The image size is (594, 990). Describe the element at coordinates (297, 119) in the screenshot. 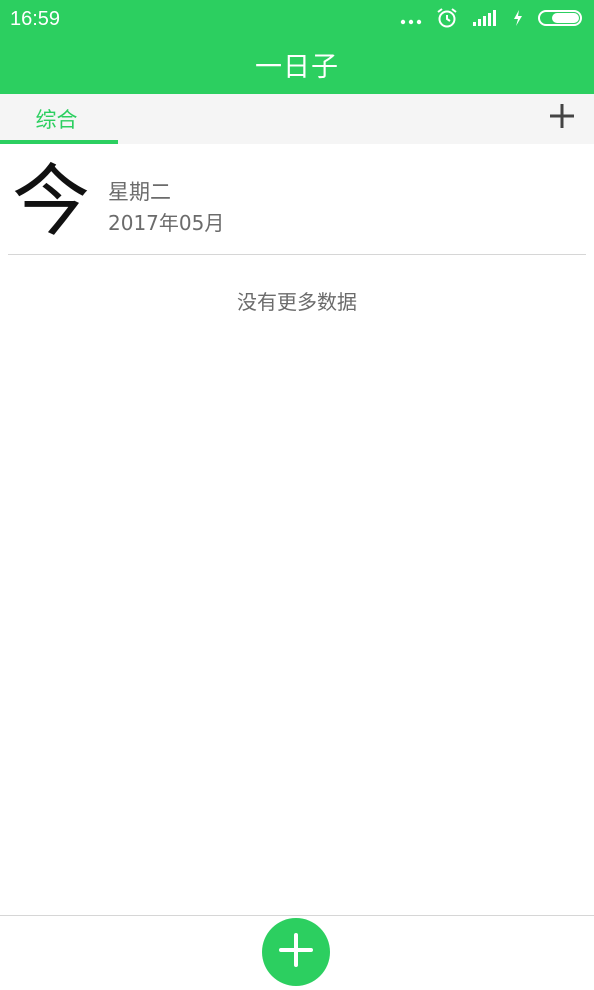

I see `tab-bar: 综合` at that location.